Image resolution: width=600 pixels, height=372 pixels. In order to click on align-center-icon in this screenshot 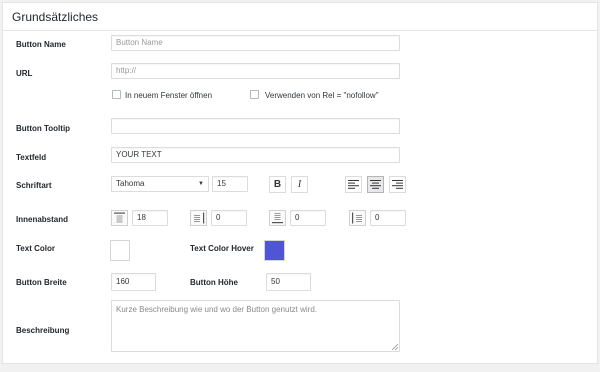, I will do `click(375, 184)`.